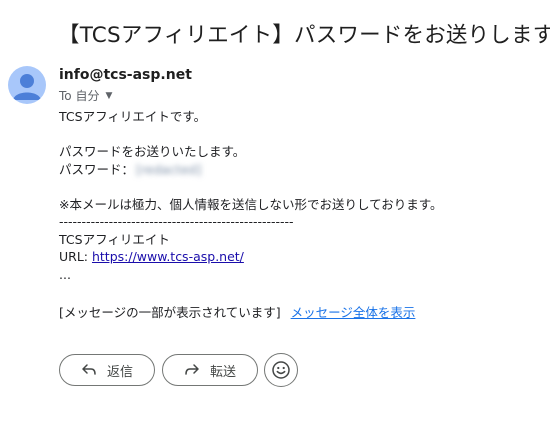 This screenshot has width=550, height=431. I want to click on body-notice: ※本メールは極力、個人情報を送信しない形でお送りしております。, so click(251, 204).